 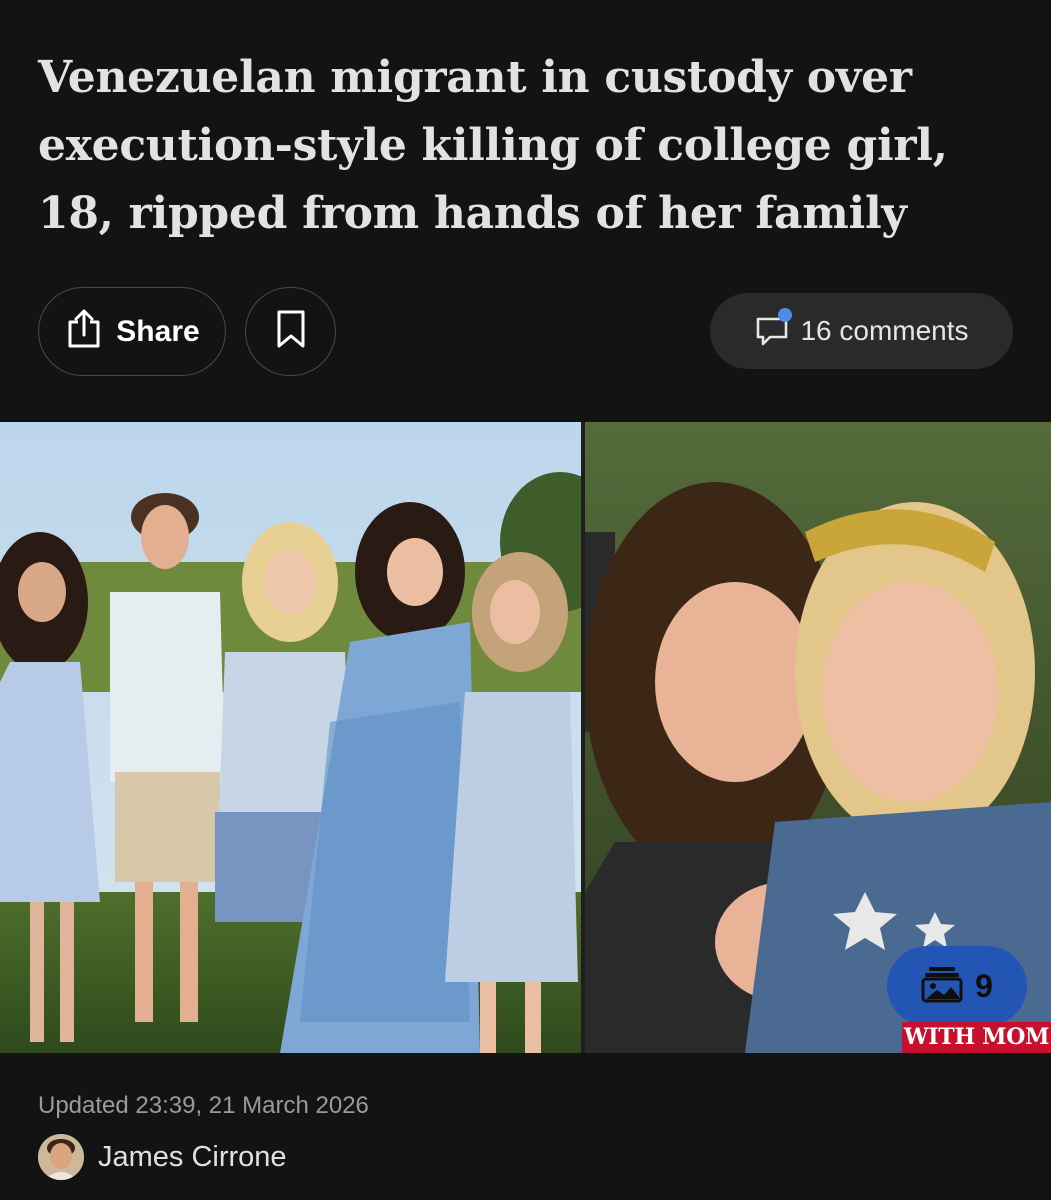 What do you see at coordinates (942, 986) in the screenshot?
I see `photo-gallery-icon` at bounding box center [942, 986].